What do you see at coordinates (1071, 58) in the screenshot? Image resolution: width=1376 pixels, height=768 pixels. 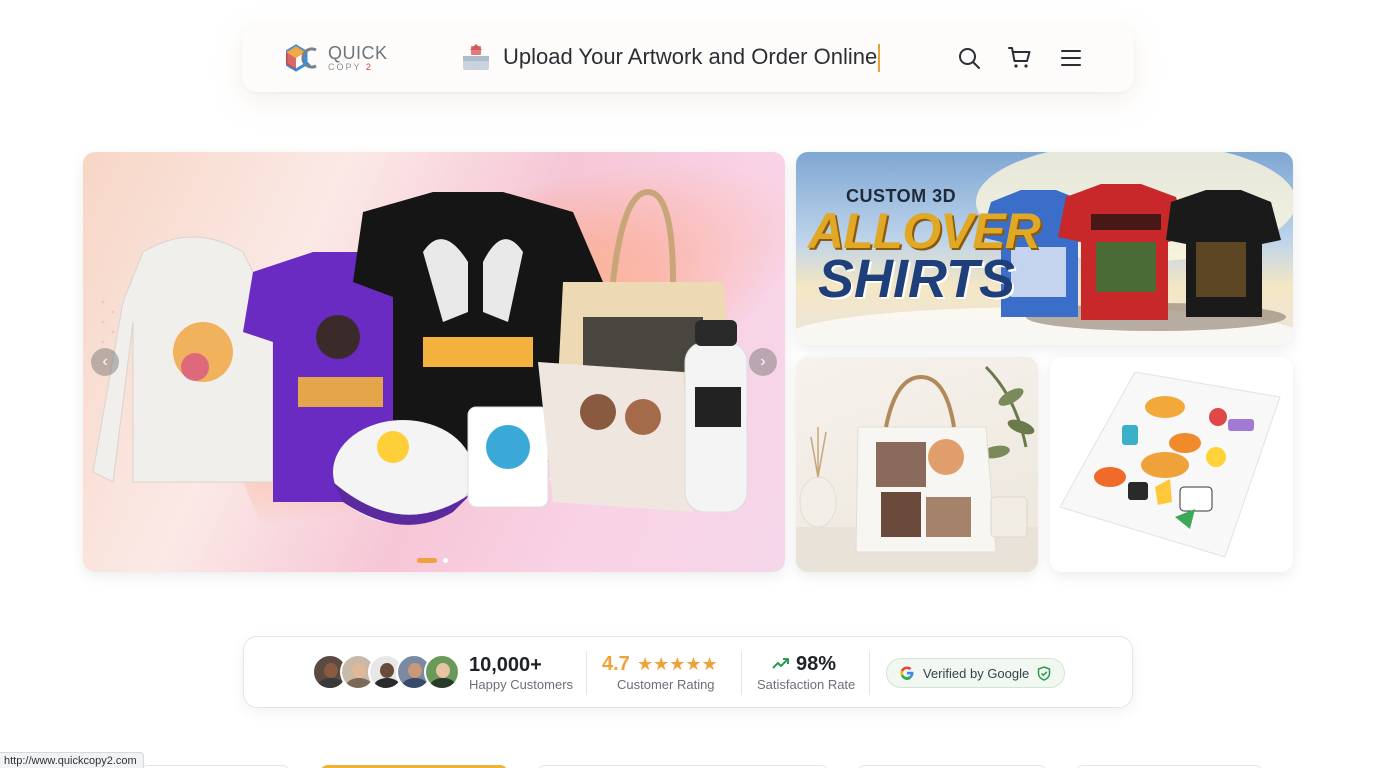 I see `menu-icon` at bounding box center [1071, 58].